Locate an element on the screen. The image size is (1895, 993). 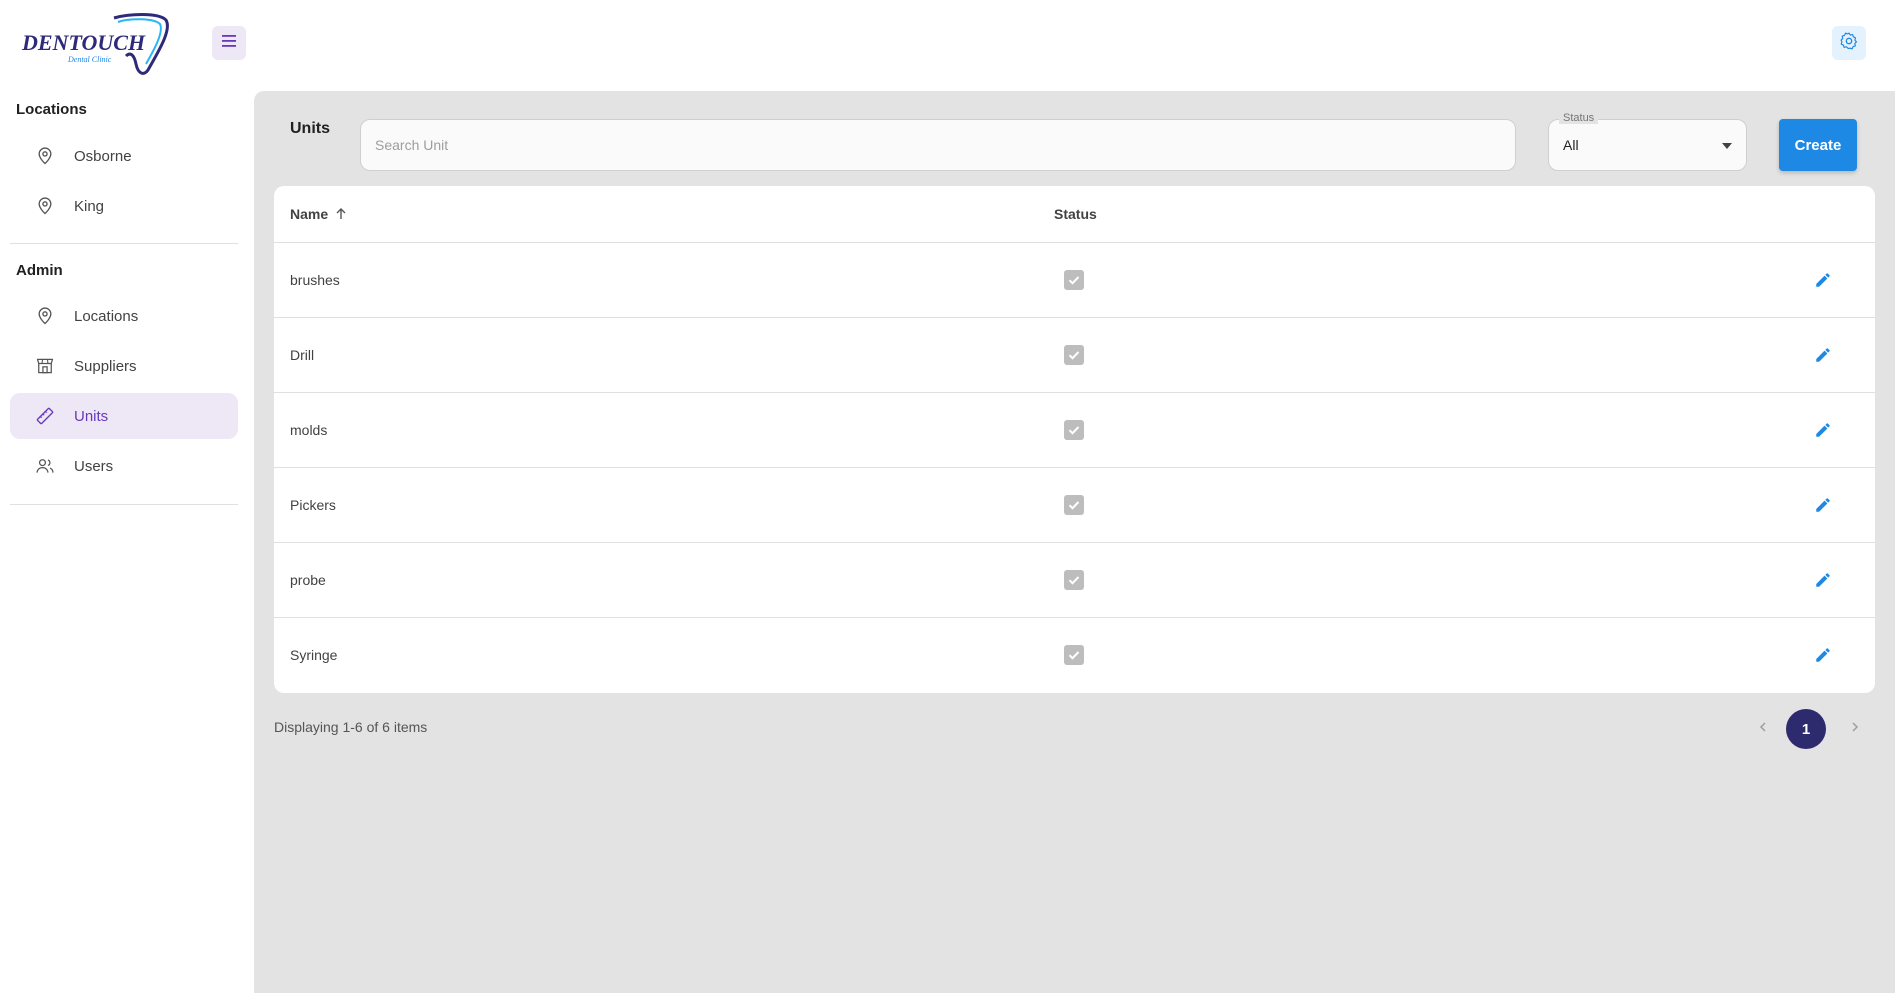
table-row: brushes is located at coordinates (1074, 280).